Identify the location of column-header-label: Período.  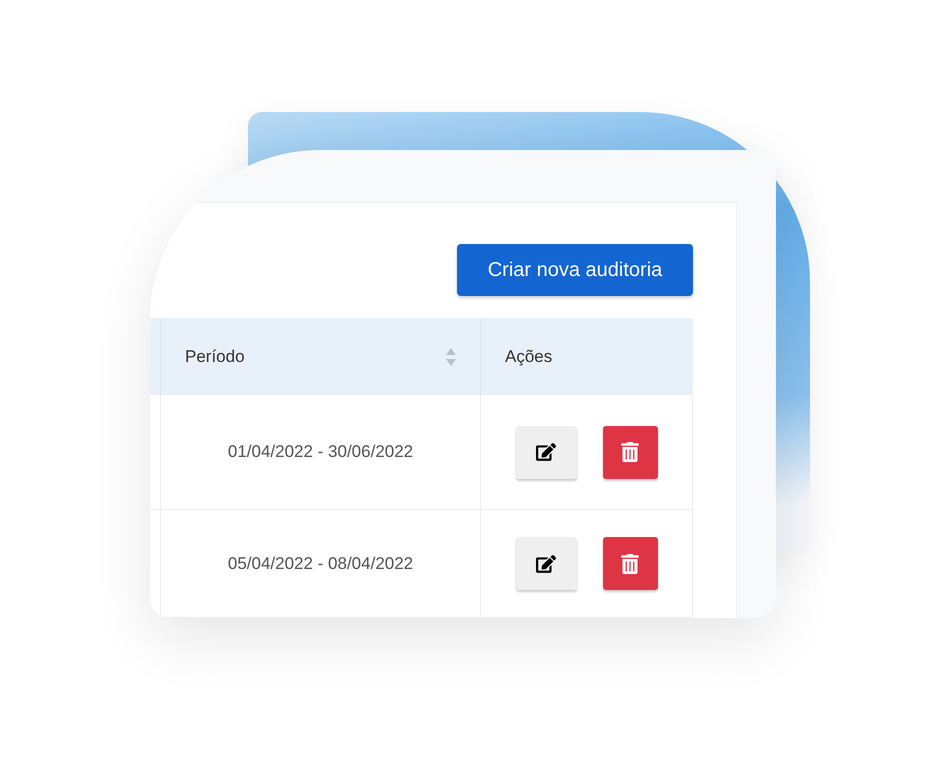
(215, 356).